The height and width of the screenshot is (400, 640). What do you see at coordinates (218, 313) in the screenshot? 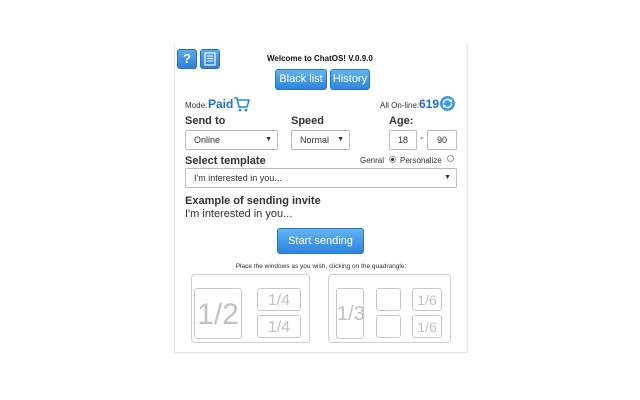
I see `window-slot-half: 1/2` at bounding box center [218, 313].